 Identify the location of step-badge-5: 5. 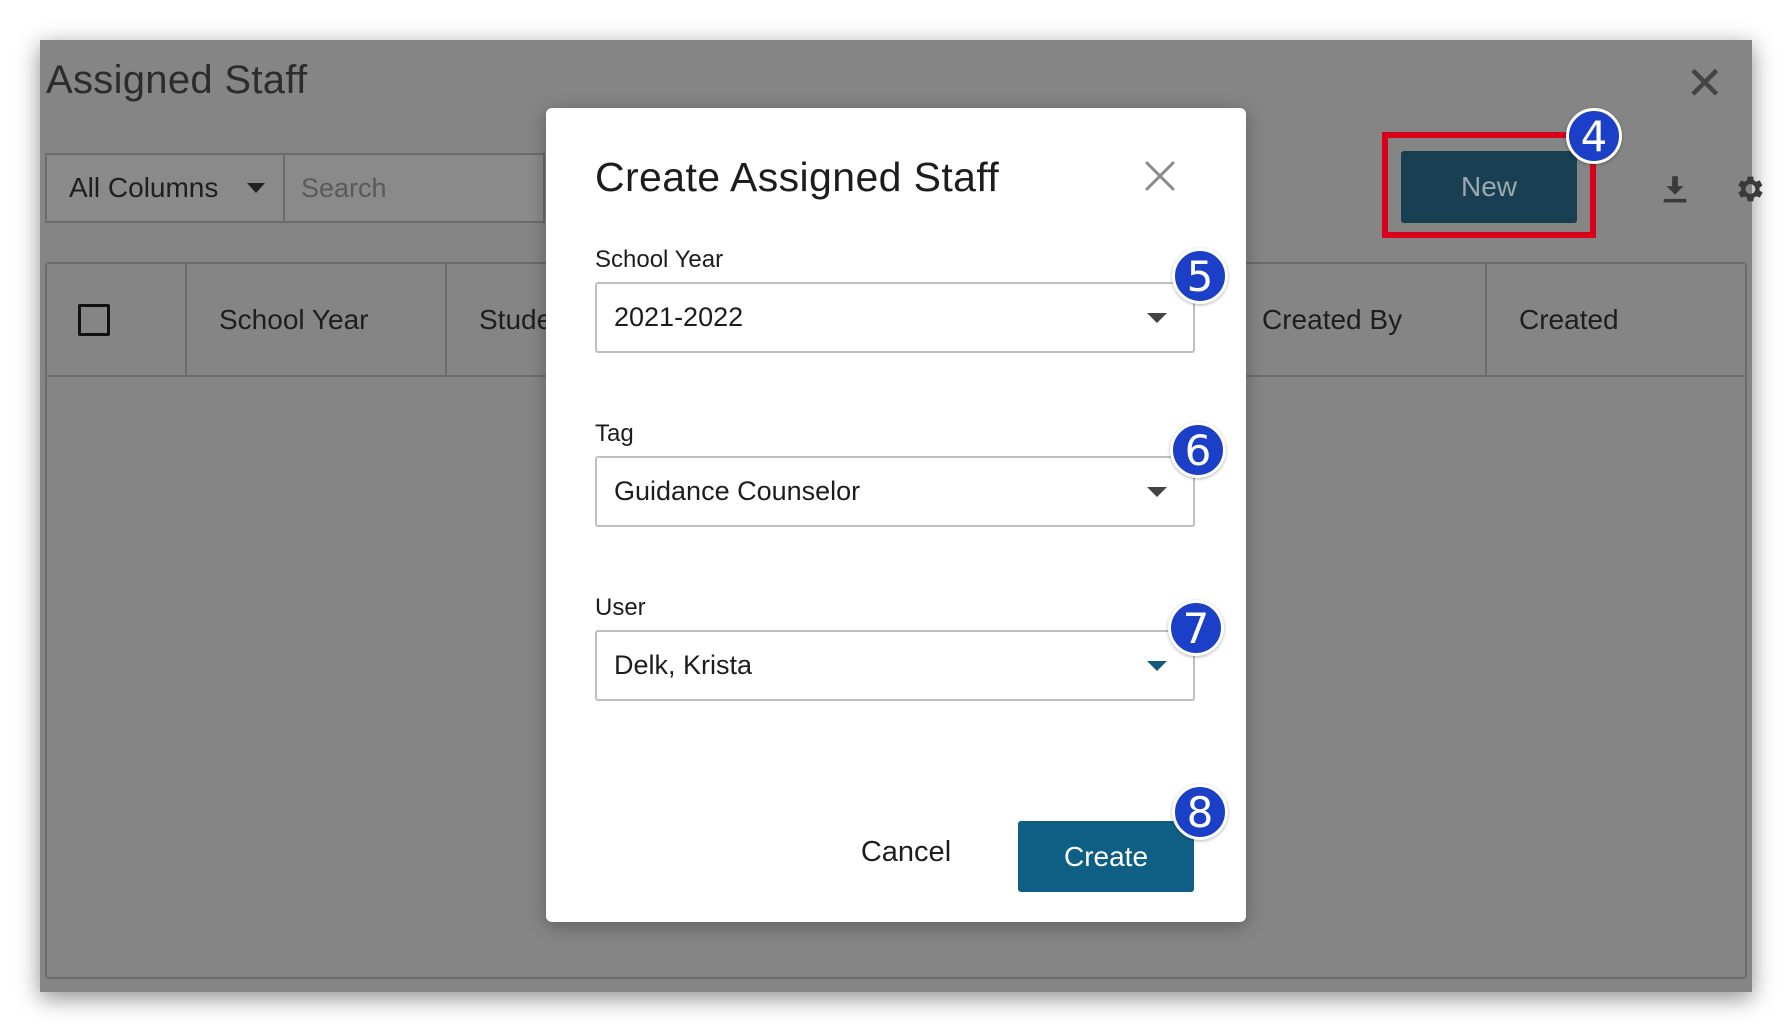
(1200, 276).